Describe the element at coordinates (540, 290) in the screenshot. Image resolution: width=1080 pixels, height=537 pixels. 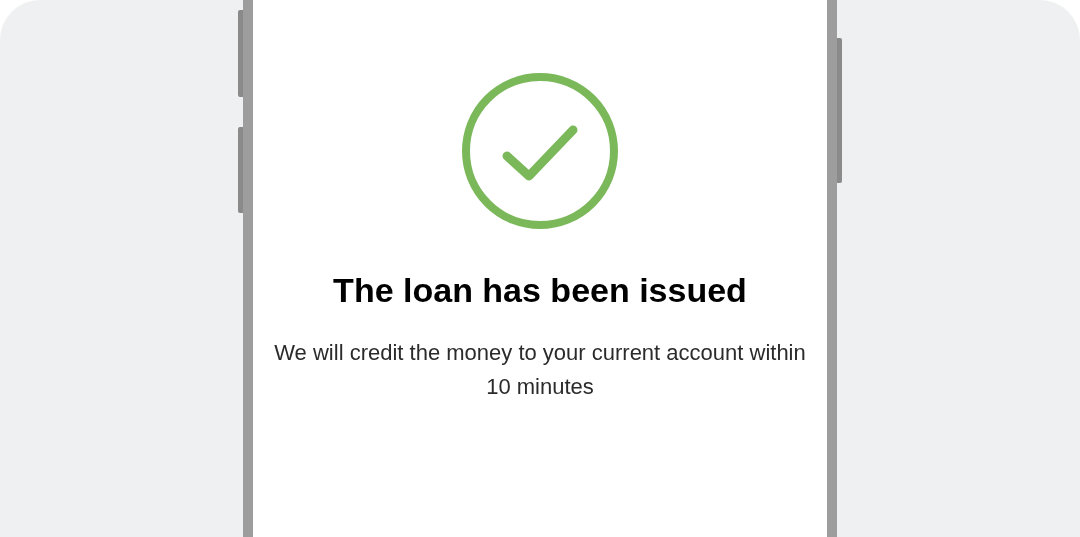
I see `success-title: The loan has been issued` at that location.